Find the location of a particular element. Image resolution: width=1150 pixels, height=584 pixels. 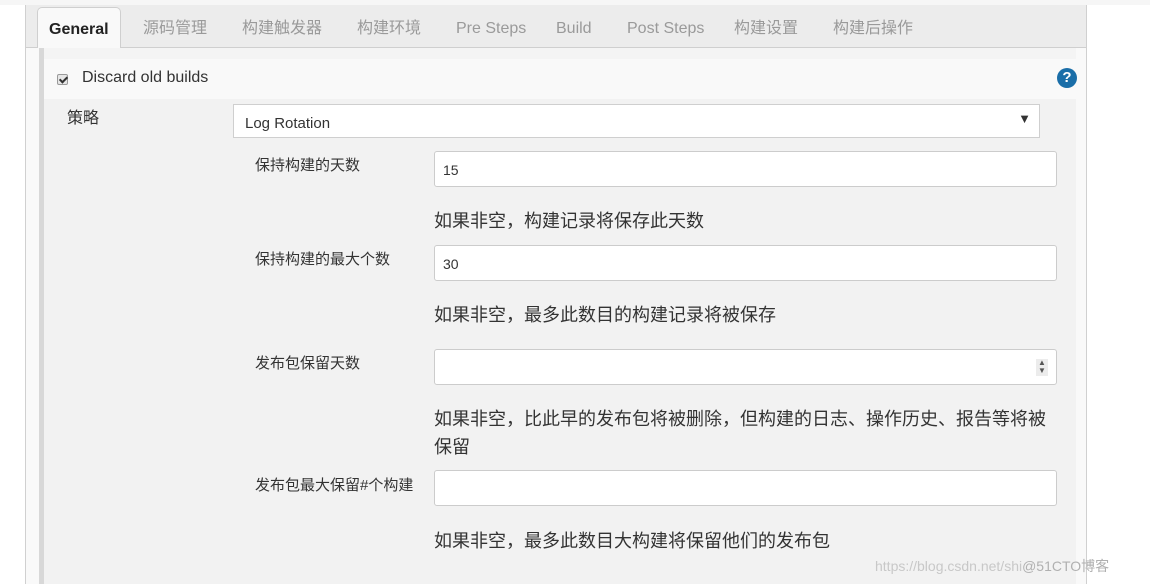

strategy-label: 策略 is located at coordinates (83, 118).